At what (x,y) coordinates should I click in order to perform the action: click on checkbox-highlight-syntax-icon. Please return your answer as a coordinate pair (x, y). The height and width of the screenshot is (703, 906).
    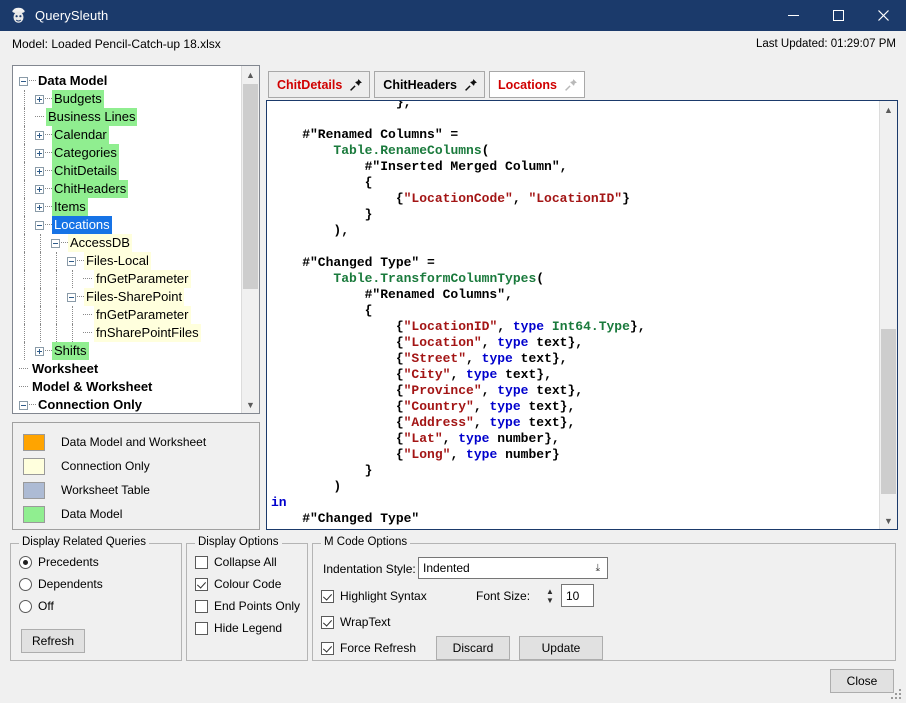
    Looking at the image, I should click on (327, 596).